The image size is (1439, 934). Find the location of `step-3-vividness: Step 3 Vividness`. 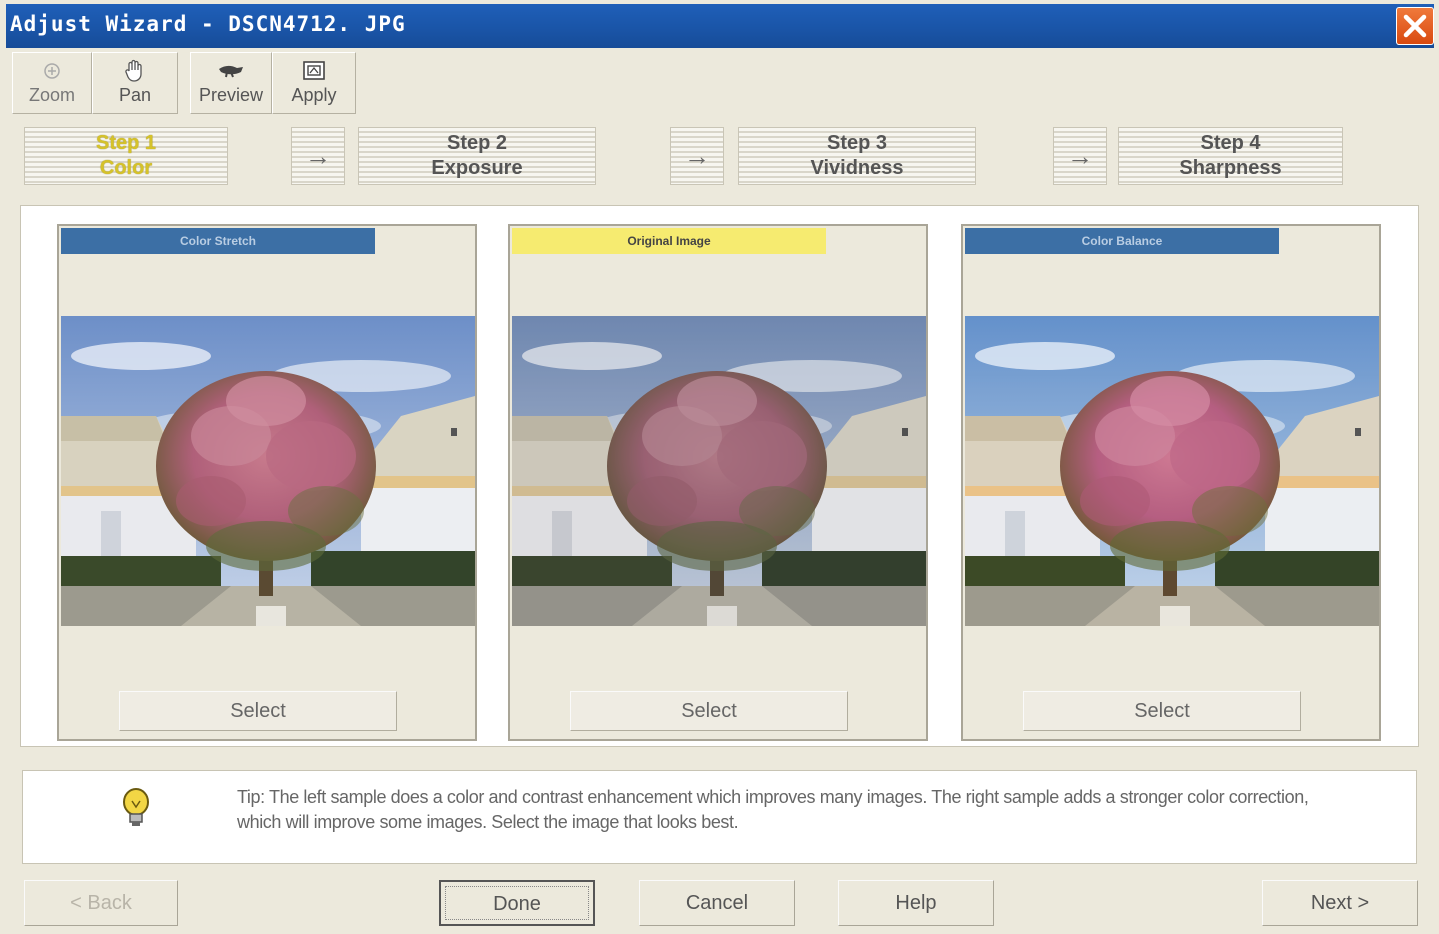

step-3-vividness: Step 3 Vividness is located at coordinates (857, 156).